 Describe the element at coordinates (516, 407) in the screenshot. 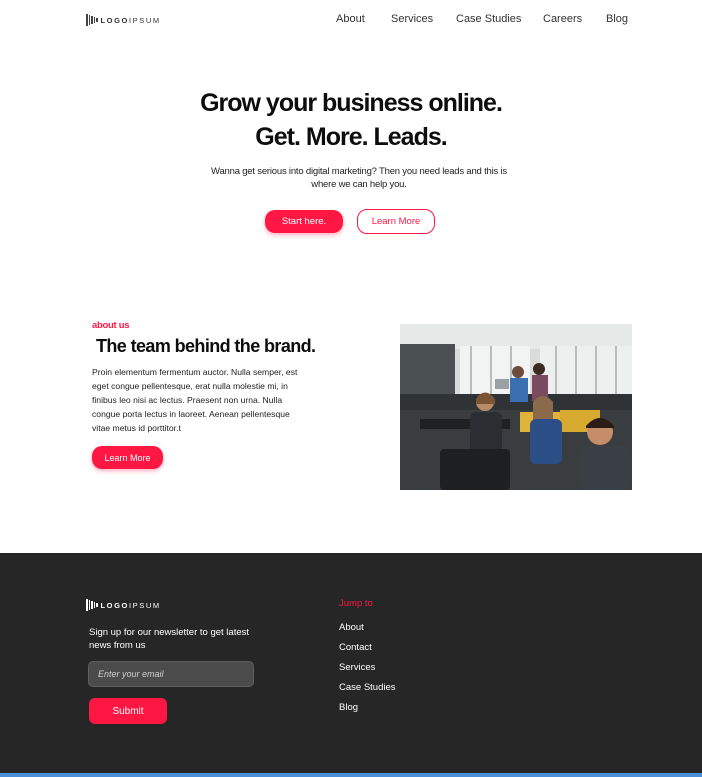

I see `team-office-photo` at that location.